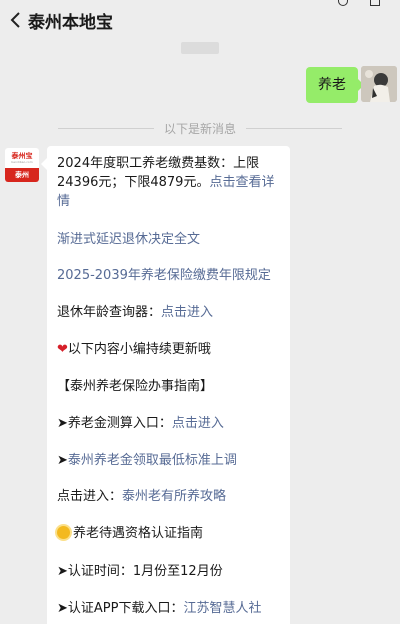 The height and width of the screenshot is (624, 400). Describe the element at coordinates (222, 608) in the screenshot. I see `app-download-link: 江苏智慧人社` at that location.